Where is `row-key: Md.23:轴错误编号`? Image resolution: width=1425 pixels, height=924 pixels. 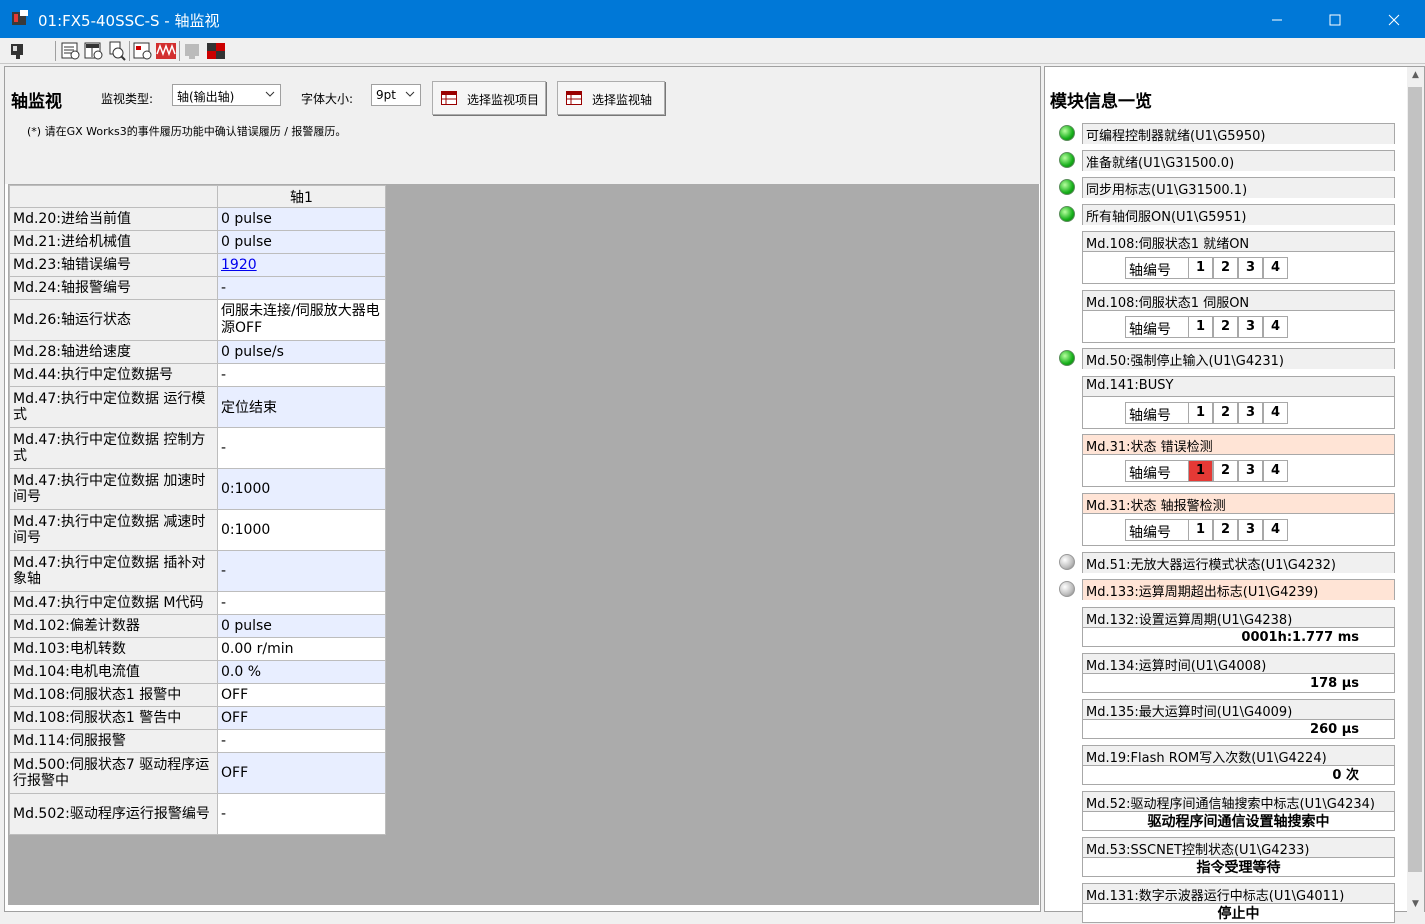 row-key: Md.23:轴错误编号 is located at coordinates (113, 265).